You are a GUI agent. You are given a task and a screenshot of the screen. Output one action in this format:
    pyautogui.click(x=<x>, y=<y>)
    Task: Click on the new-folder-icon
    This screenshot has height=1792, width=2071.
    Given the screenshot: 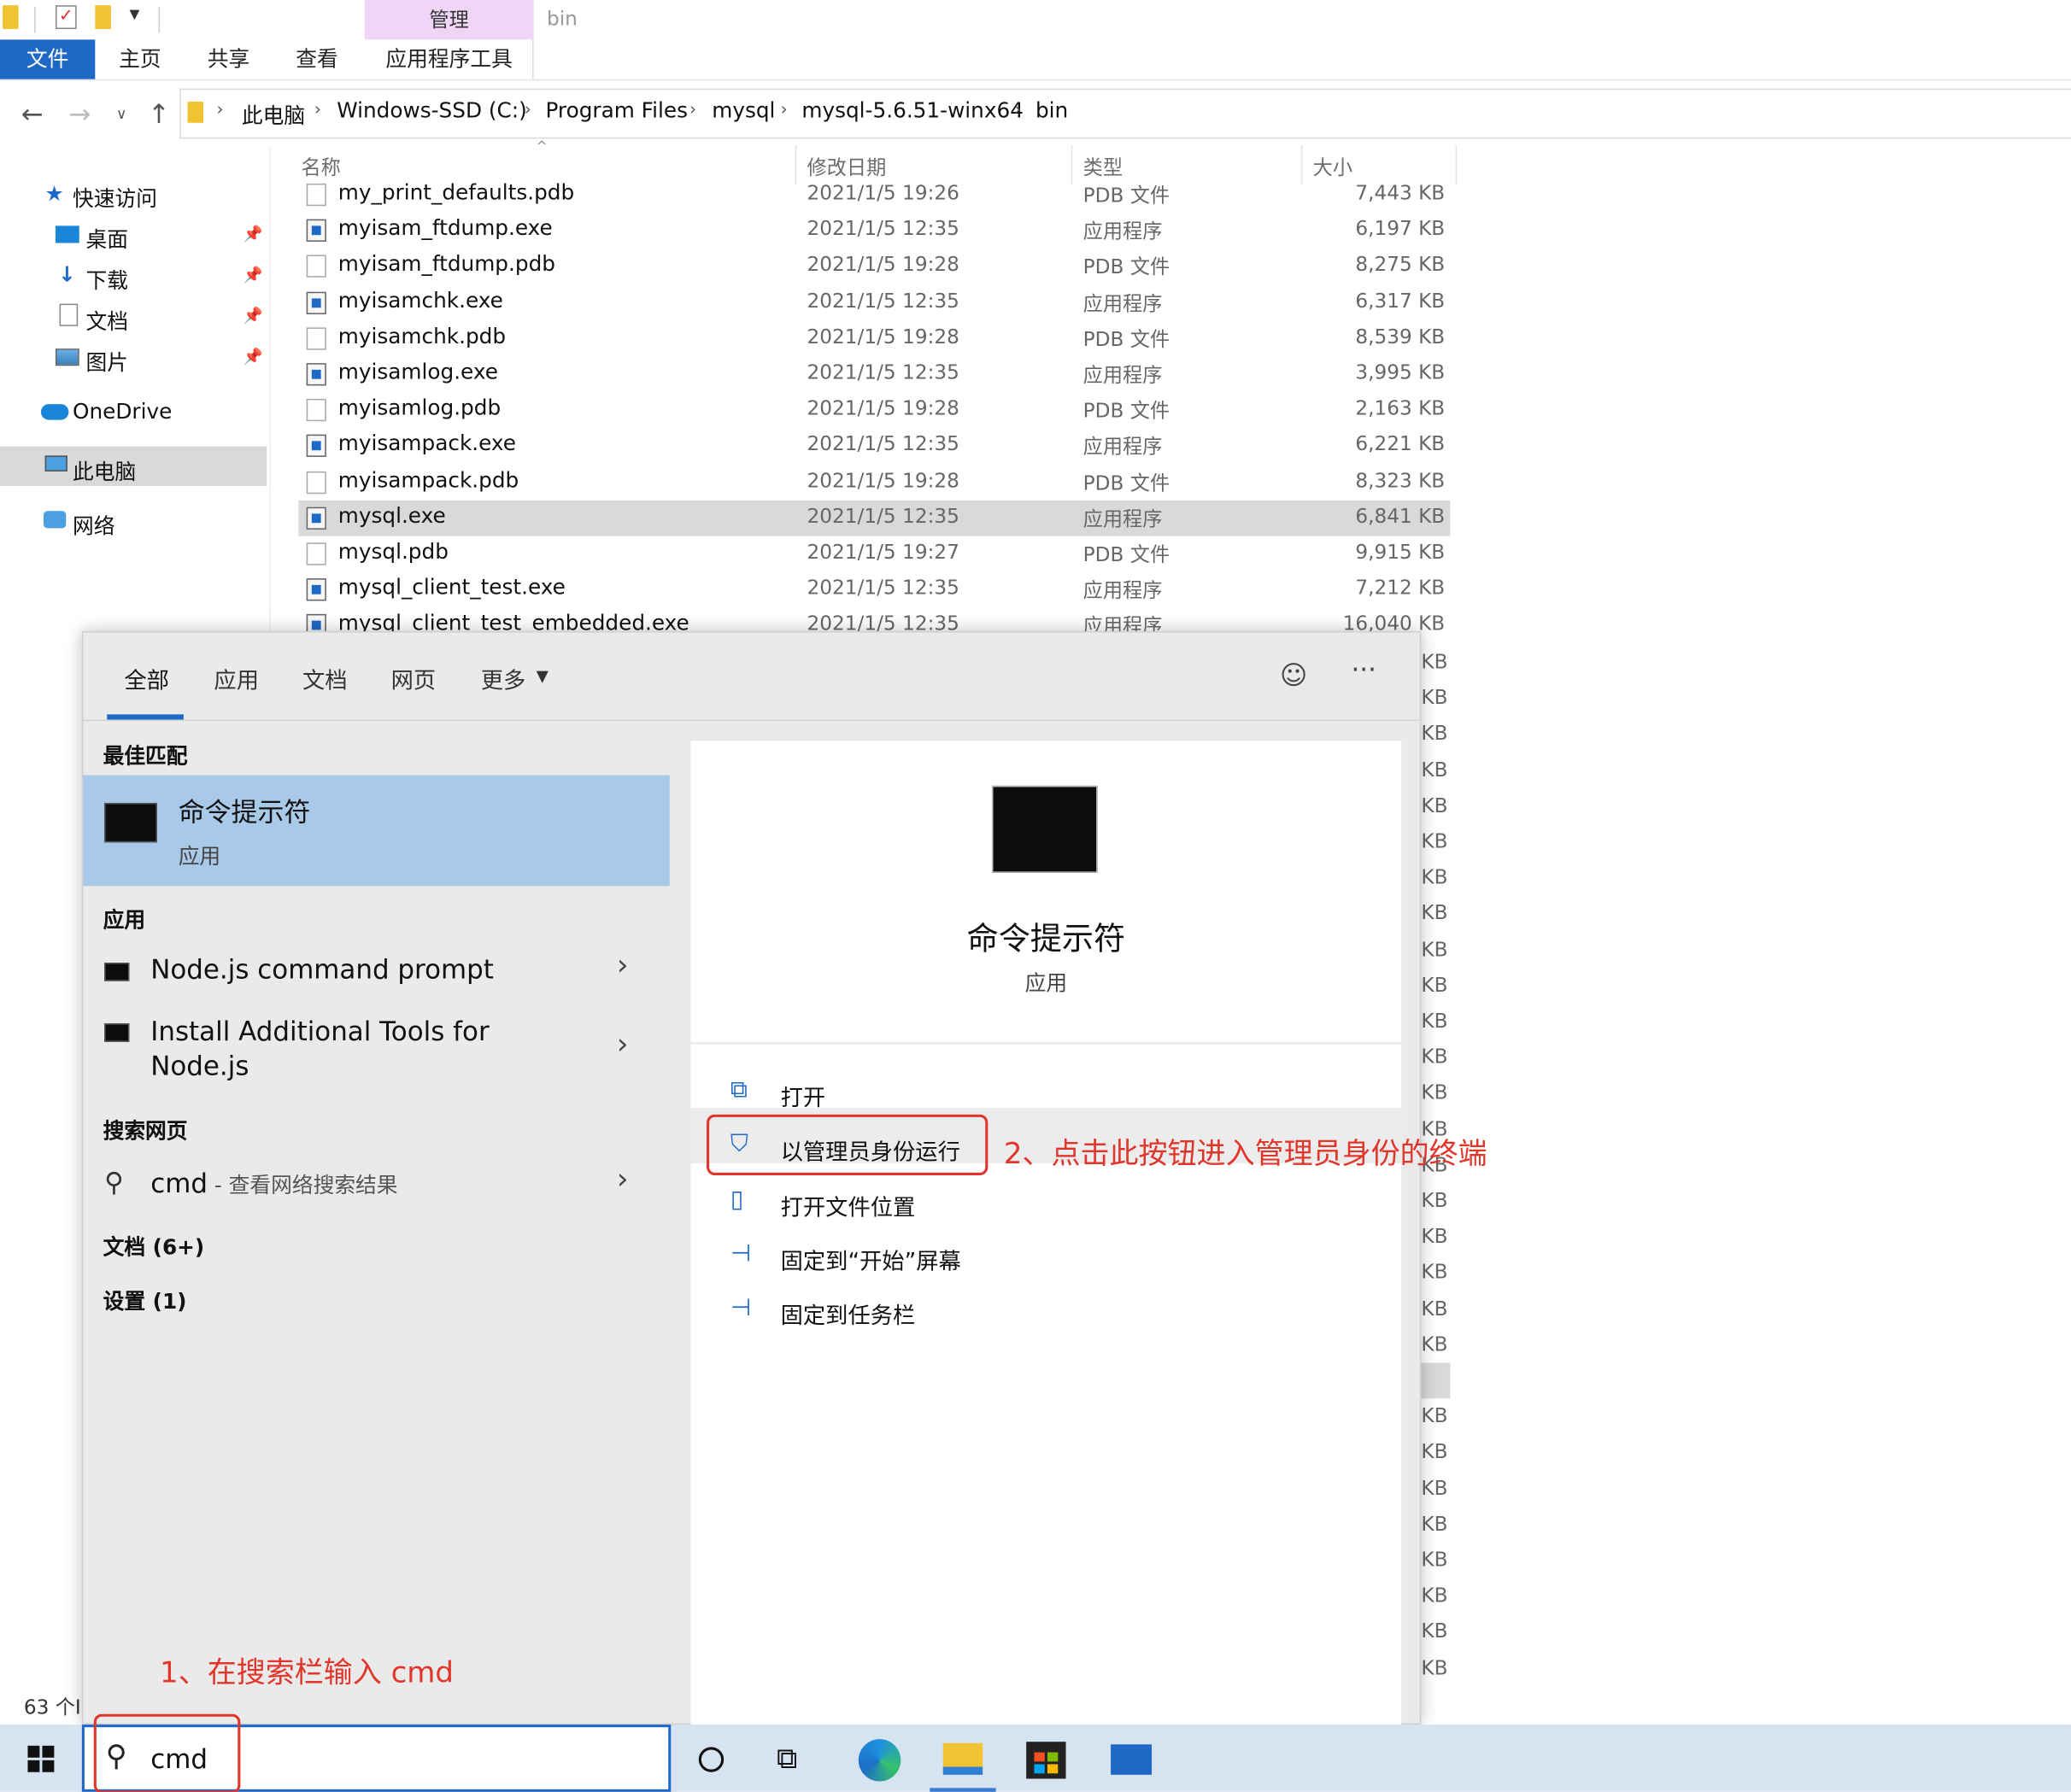 What is the action you would take?
    pyautogui.click(x=103, y=17)
    